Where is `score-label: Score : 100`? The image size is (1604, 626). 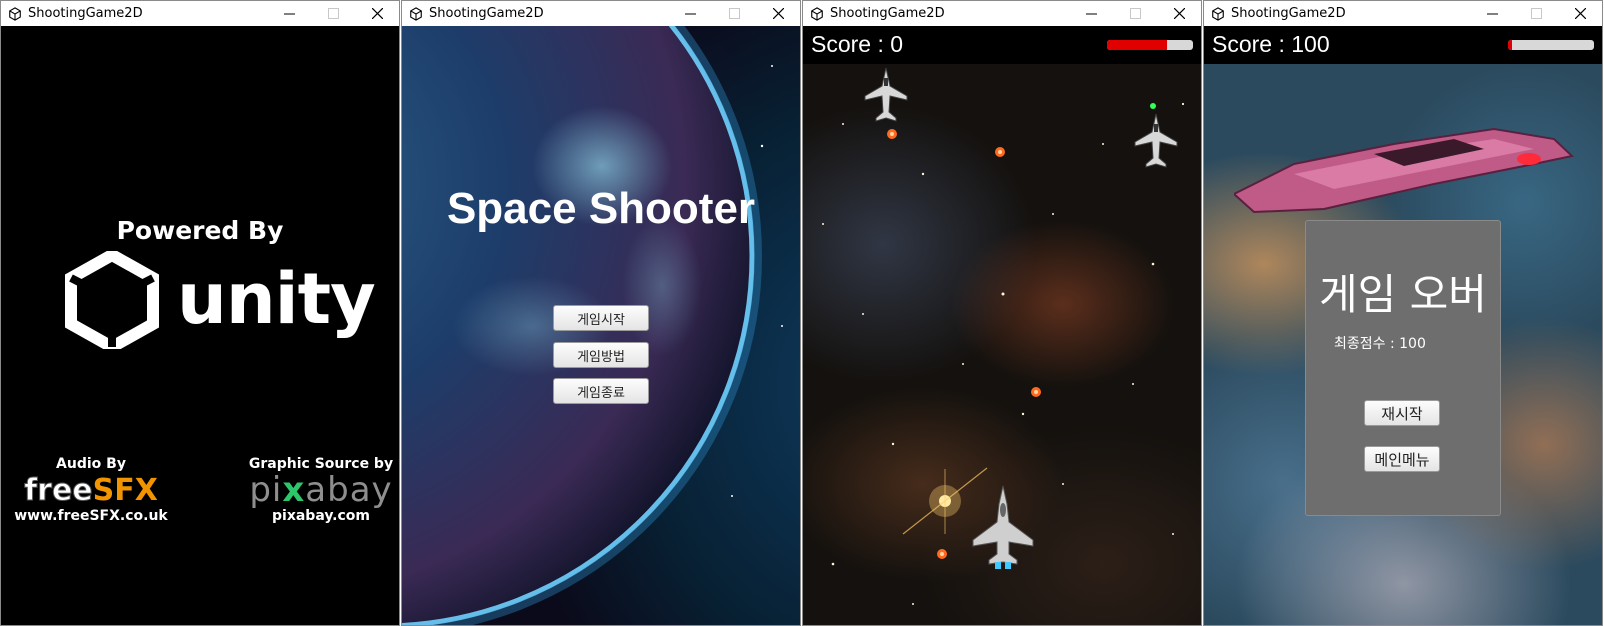 score-label: Score : 100 is located at coordinates (1271, 44).